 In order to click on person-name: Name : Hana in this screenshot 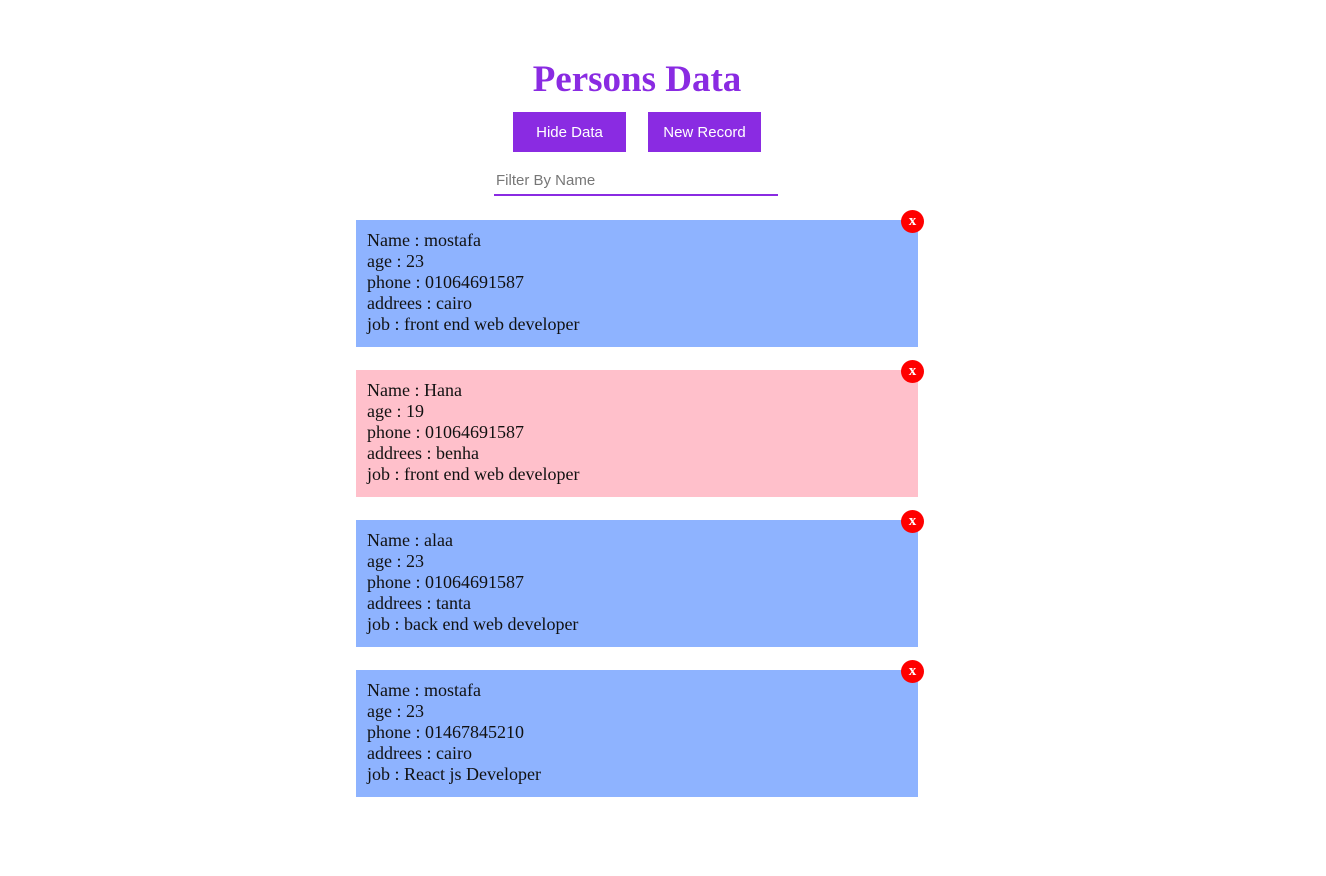, I will do `click(414, 390)`.